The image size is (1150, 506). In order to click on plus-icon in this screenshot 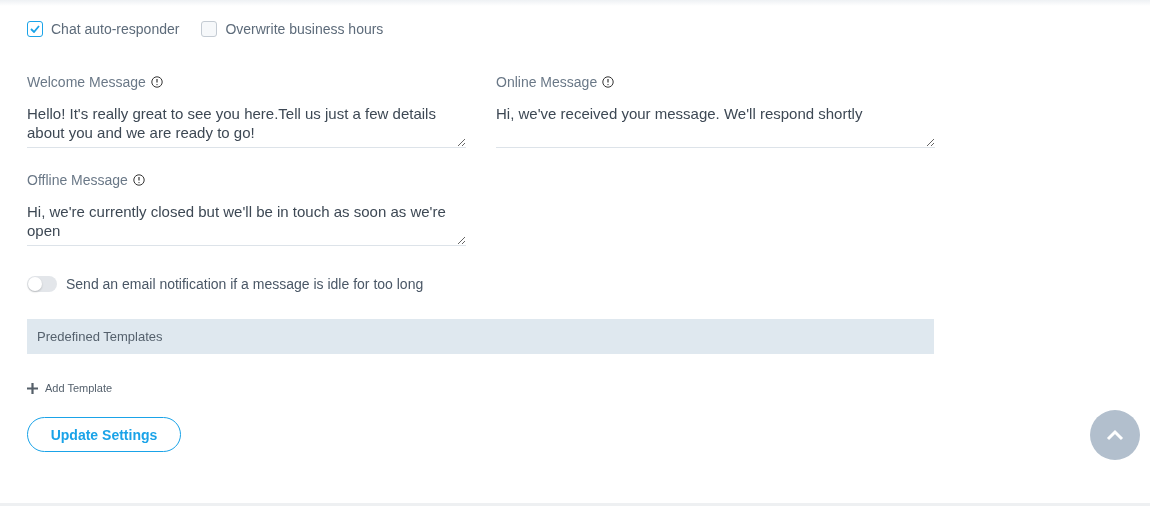, I will do `click(32, 388)`.